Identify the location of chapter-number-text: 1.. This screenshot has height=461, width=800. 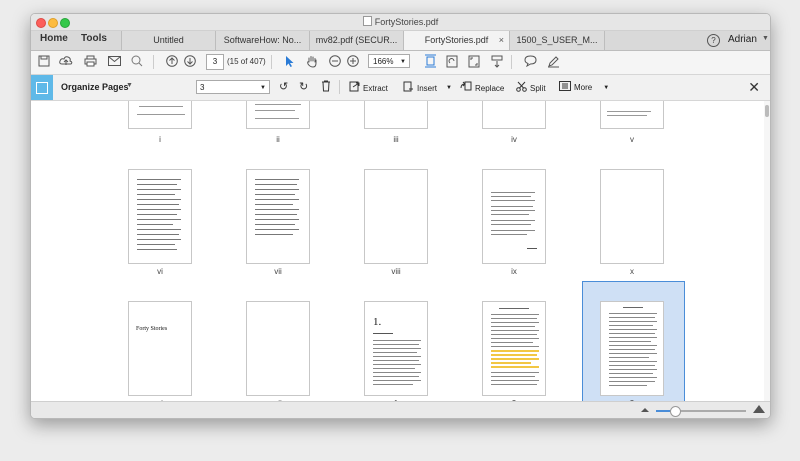
(377, 322).